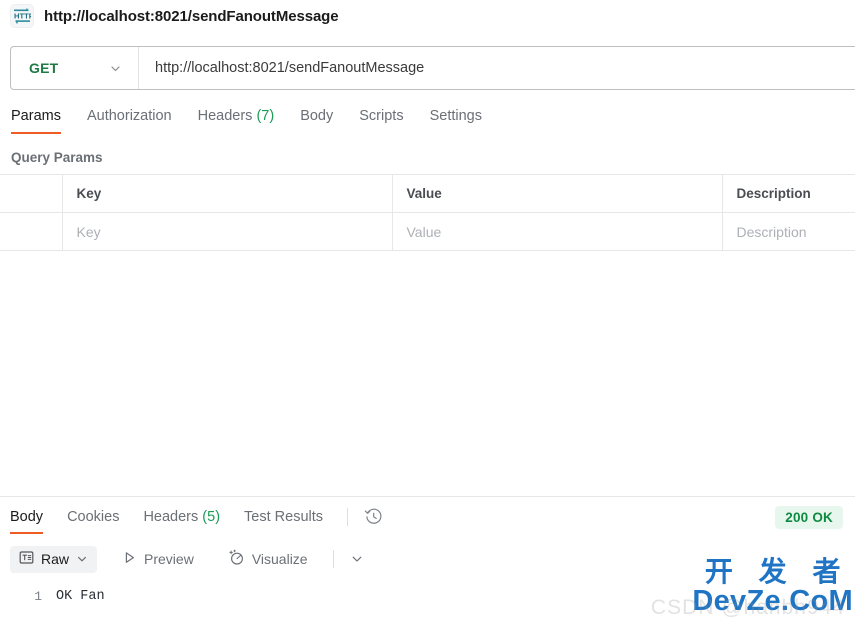 The image size is (855, 621). I want to click on response-tab-headers-label: Headers, so click(170, 517).